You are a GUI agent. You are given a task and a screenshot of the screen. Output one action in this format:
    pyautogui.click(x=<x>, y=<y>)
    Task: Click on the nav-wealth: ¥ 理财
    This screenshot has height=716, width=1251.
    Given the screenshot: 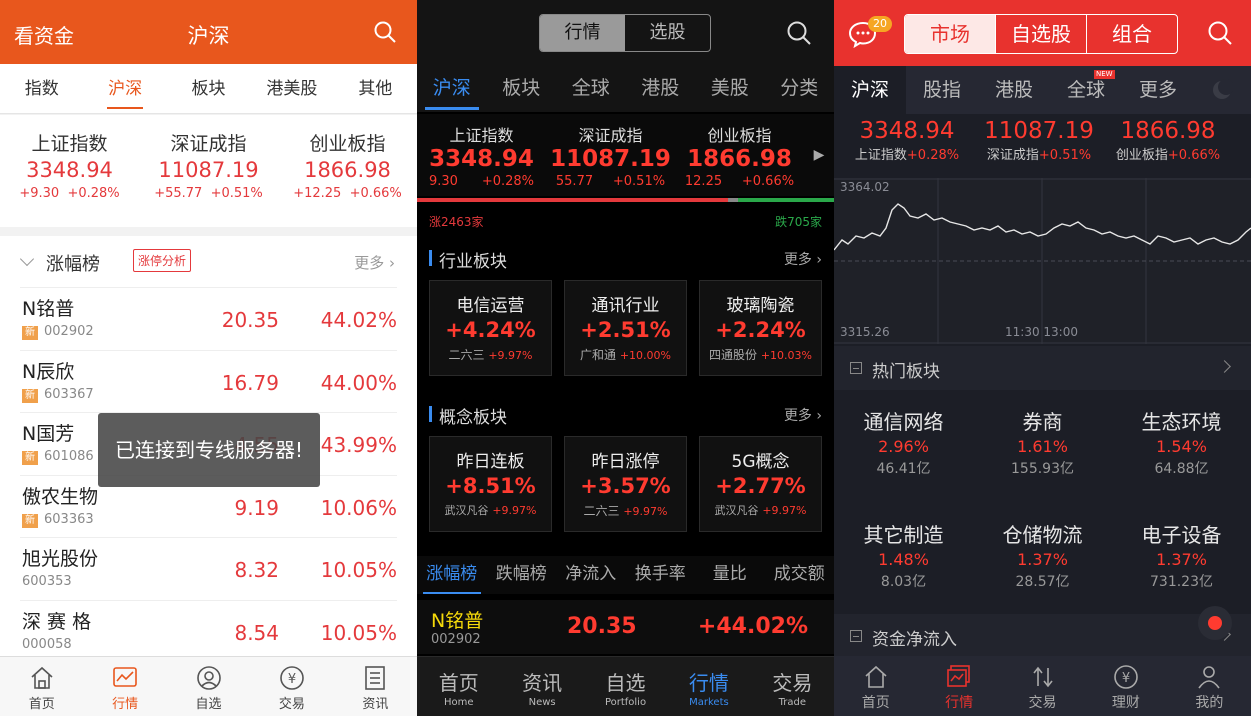 What is the action you would take?
    pyautogui.click(x=1125, y=686)
    